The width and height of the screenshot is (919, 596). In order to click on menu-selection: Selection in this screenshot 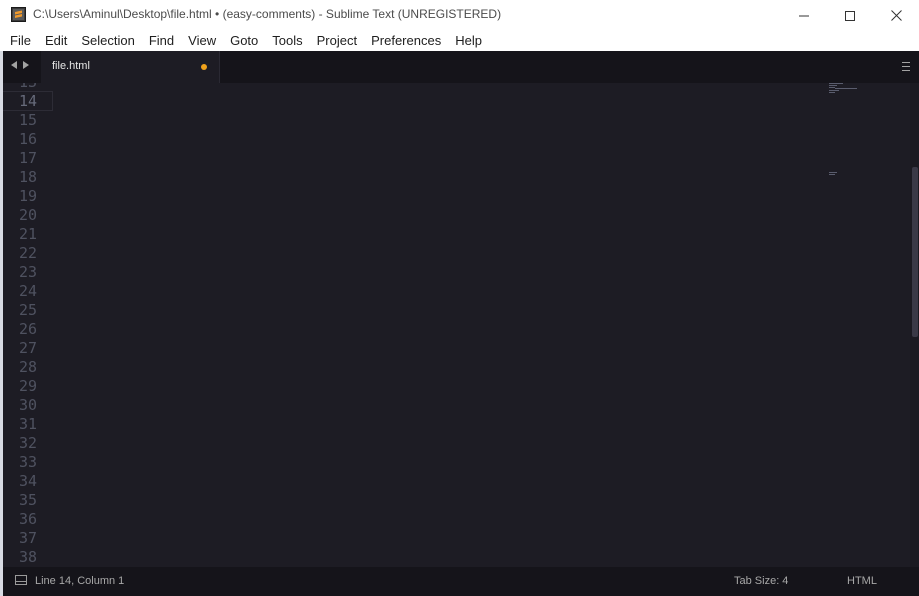, I will do `click(107, 41)`.